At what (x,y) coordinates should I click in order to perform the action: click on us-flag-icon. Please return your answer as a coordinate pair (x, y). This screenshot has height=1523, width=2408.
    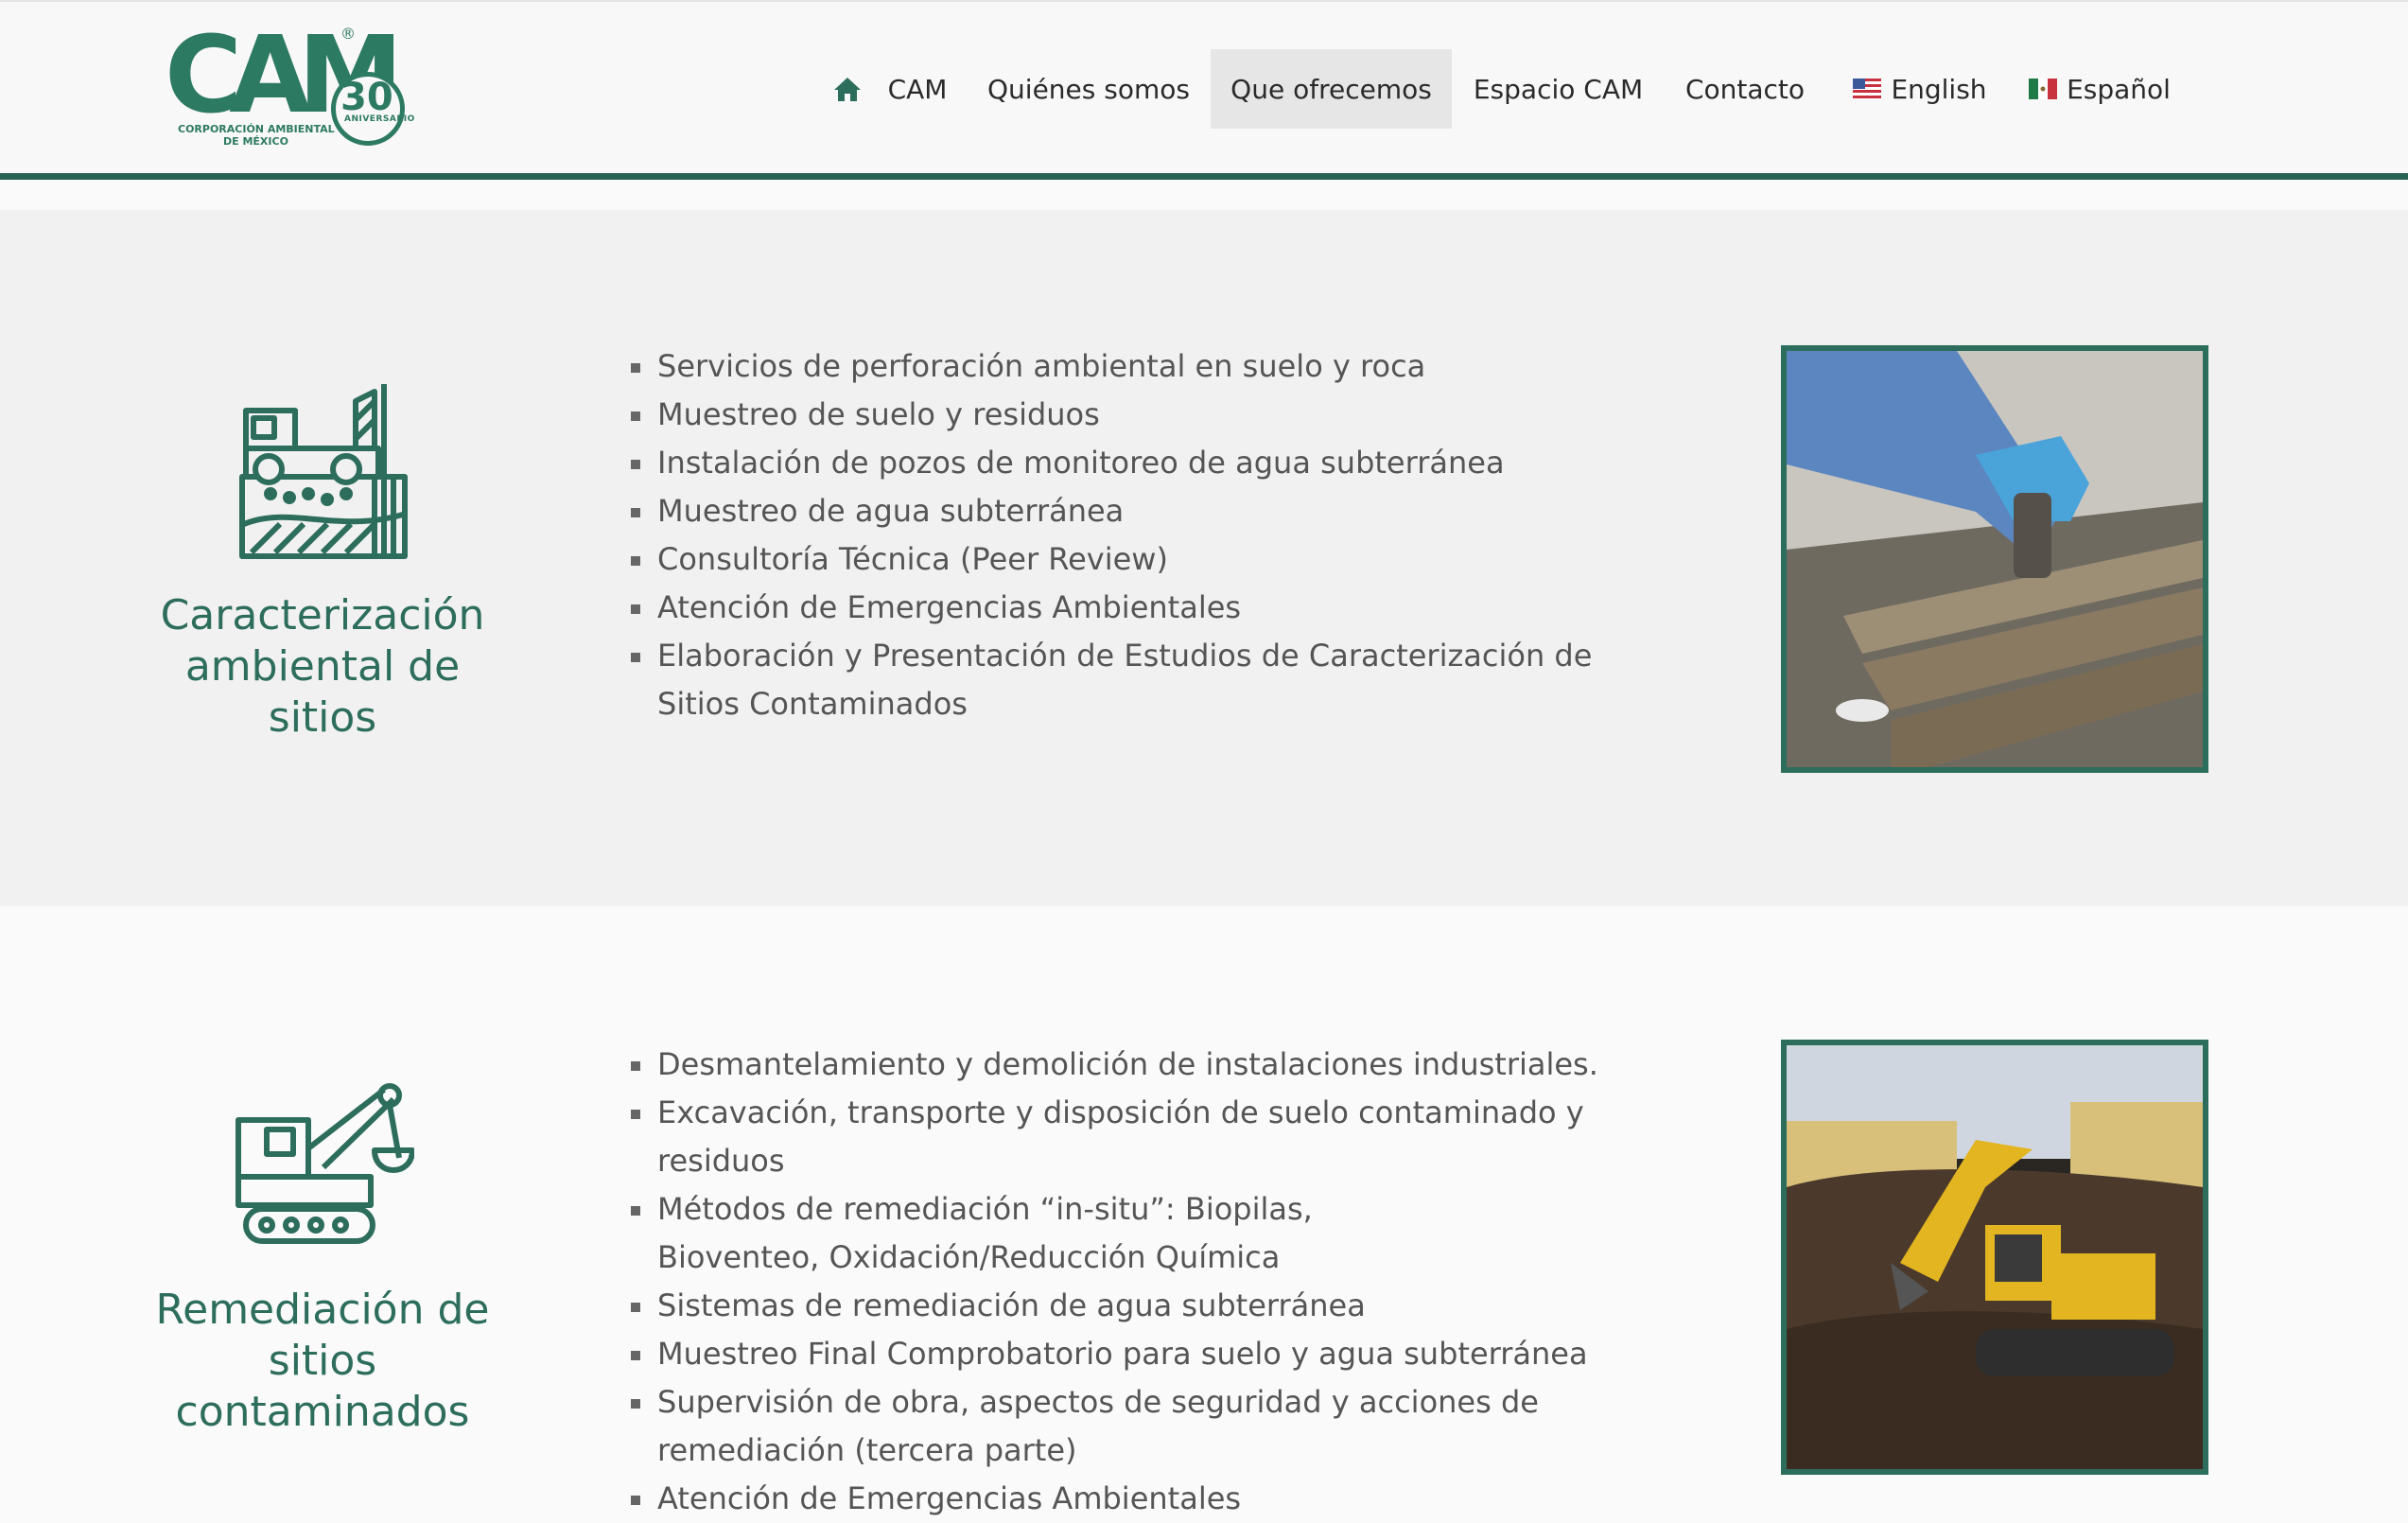
    Looking at the image, I should click on (1868, 89).